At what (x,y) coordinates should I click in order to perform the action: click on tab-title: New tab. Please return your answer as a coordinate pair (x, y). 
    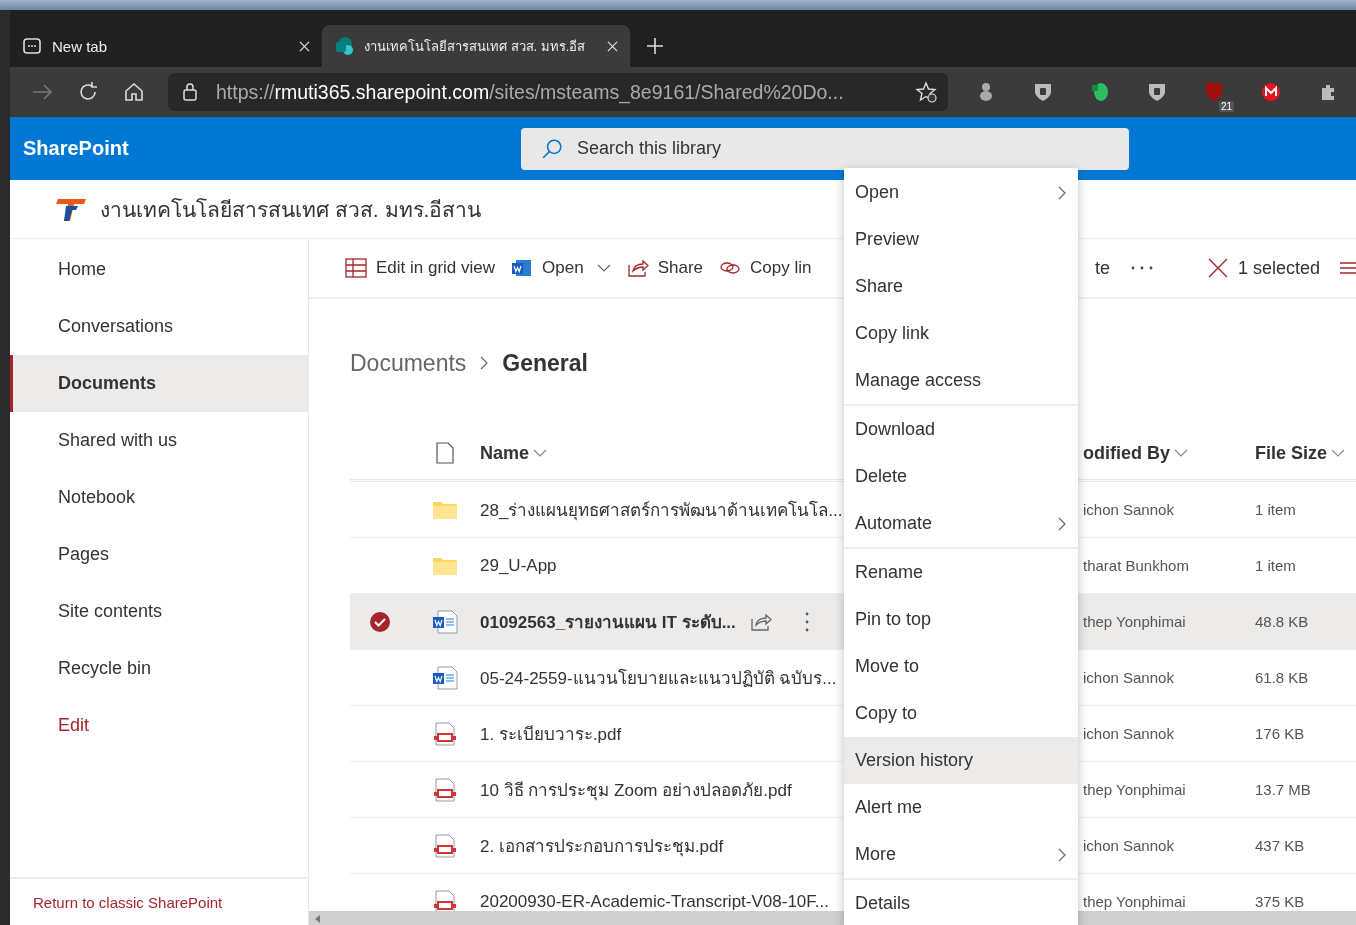
    Looking at the image, I should click on (80, 46).